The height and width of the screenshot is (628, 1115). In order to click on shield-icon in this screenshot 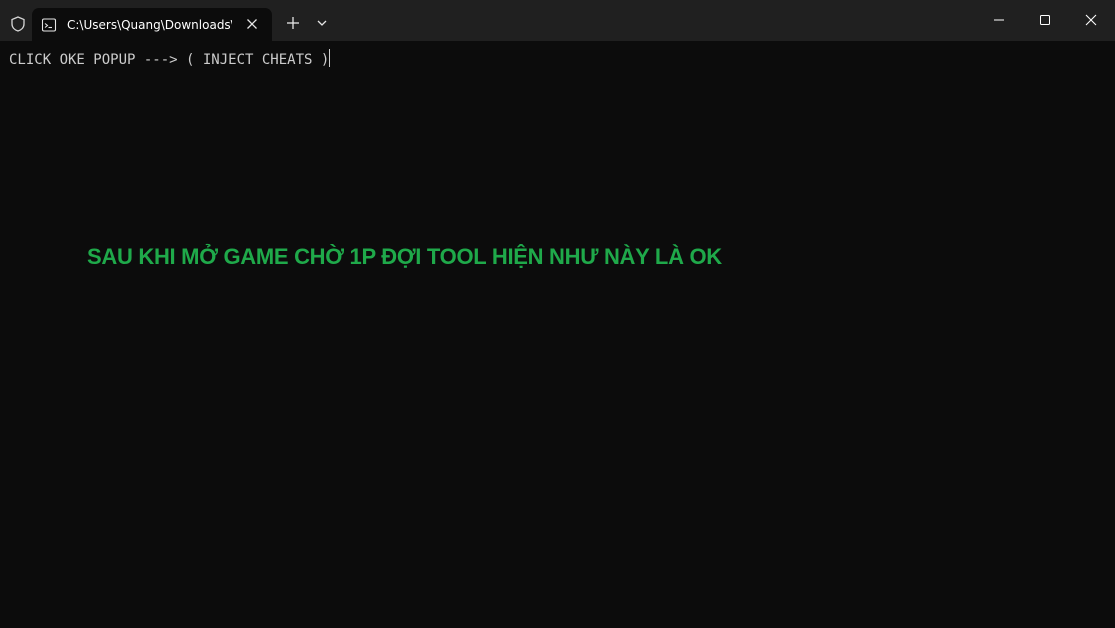, I will do `click(18, 24)`.